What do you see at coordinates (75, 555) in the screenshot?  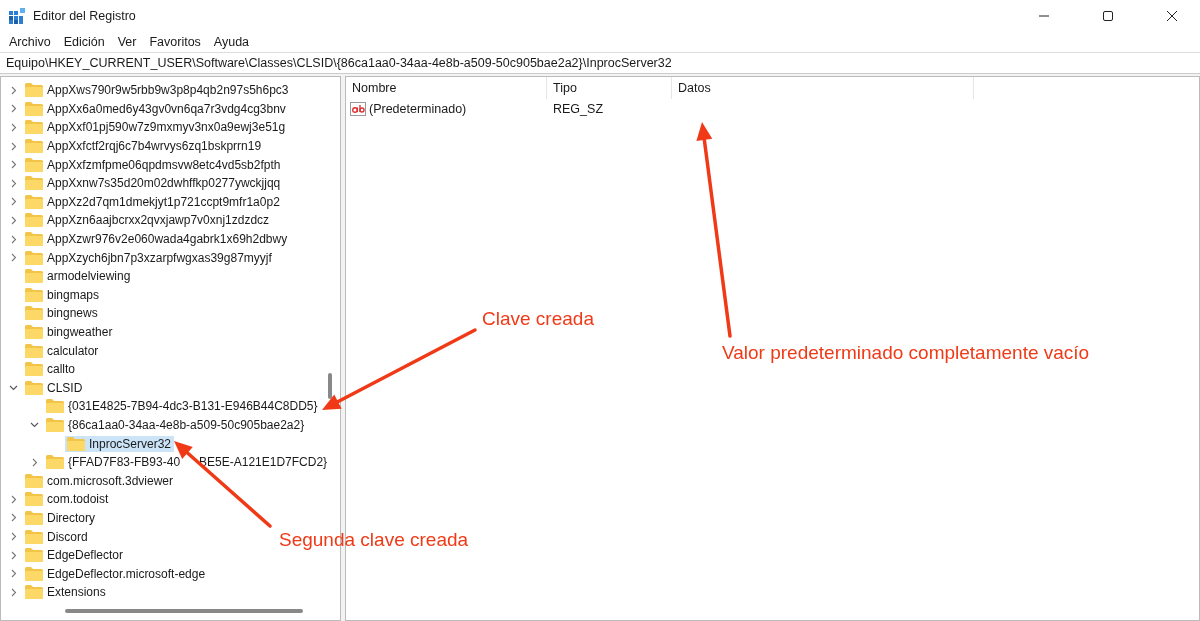 I see `tree-item: EdgeDeflector` at bounding box center [75, 555].